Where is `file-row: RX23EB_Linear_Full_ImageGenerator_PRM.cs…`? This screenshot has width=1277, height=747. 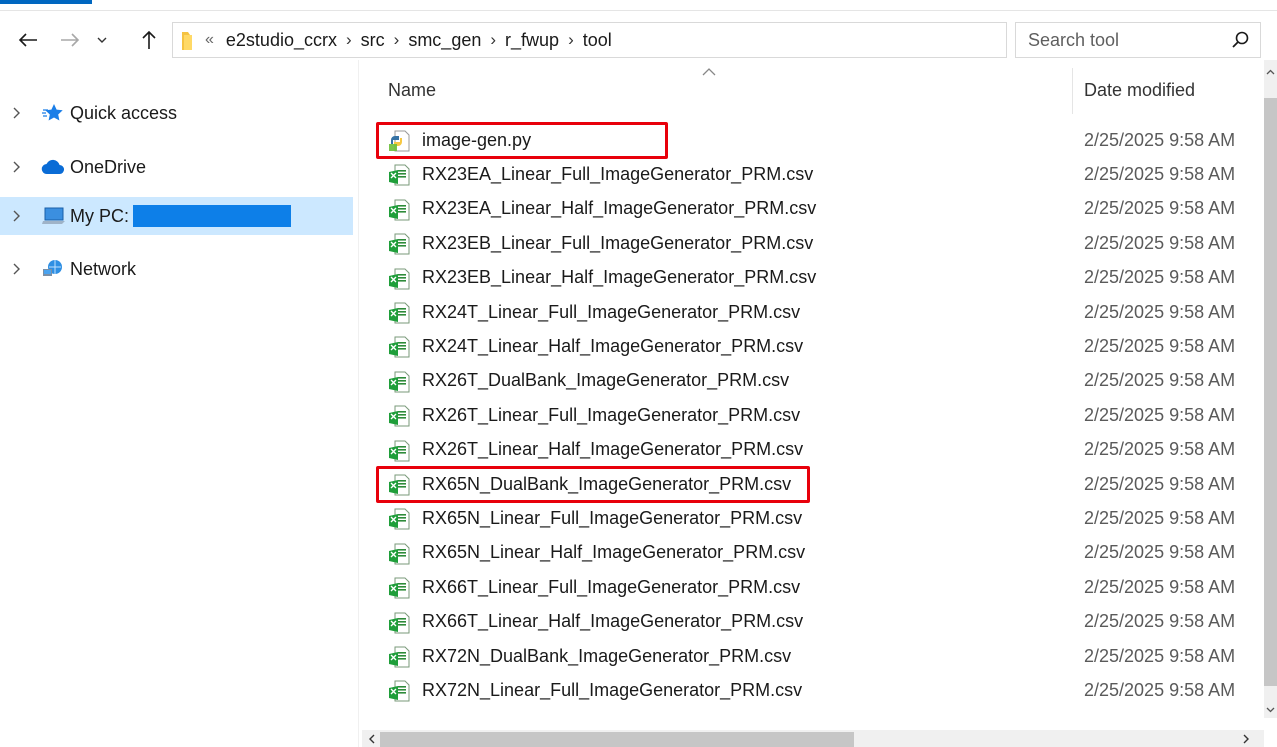
file-row: RX23EB_Linear_Full_ImageGenerator_PRM.cs… is located at coordinates (812, 243).